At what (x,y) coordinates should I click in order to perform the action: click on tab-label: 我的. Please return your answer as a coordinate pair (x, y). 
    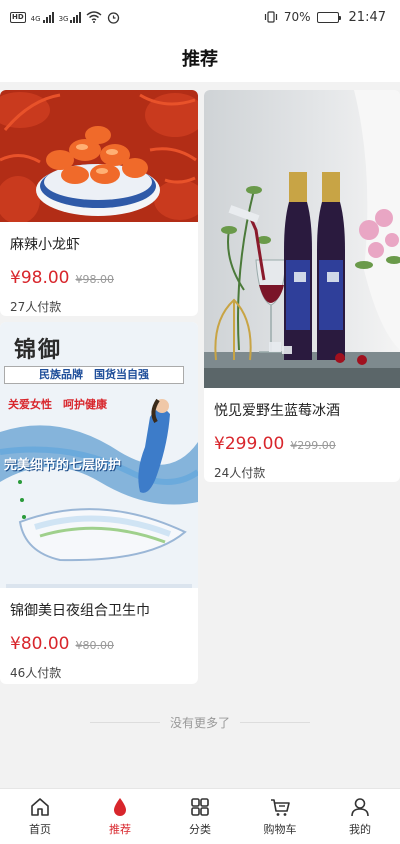
    Looking at the image, I should click on (360, 829).